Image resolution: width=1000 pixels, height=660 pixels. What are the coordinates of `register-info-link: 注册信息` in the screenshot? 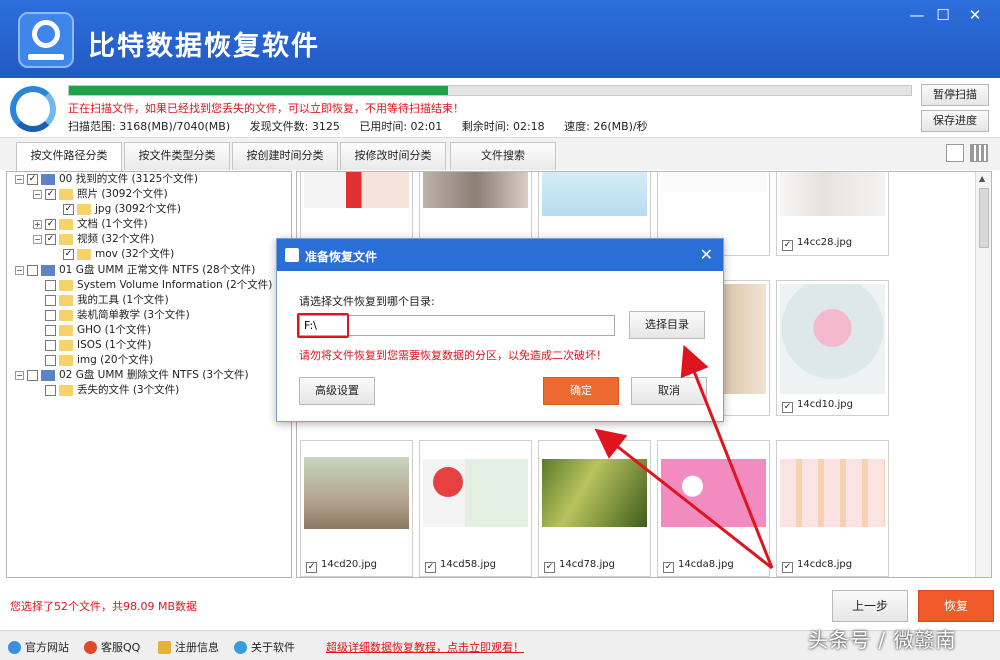 It's located at (188, 647).